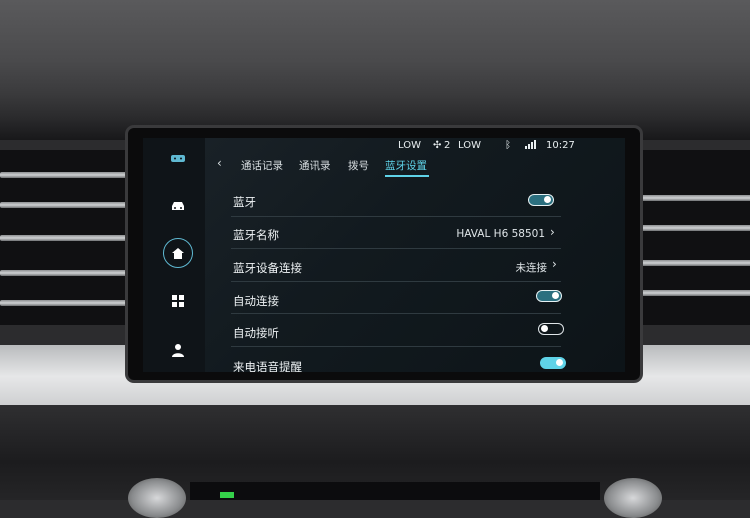  Describe the element at coordinates (358, 165) in the screenshot. I see `tab-dial: 拨号` at that location.